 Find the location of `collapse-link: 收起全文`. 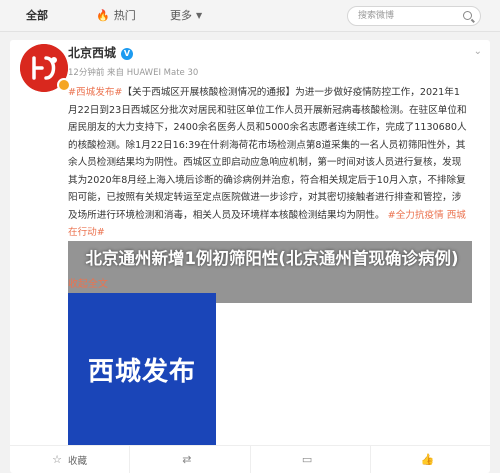

collapse-link: 收起全文 is located at coordinates (88, 282).